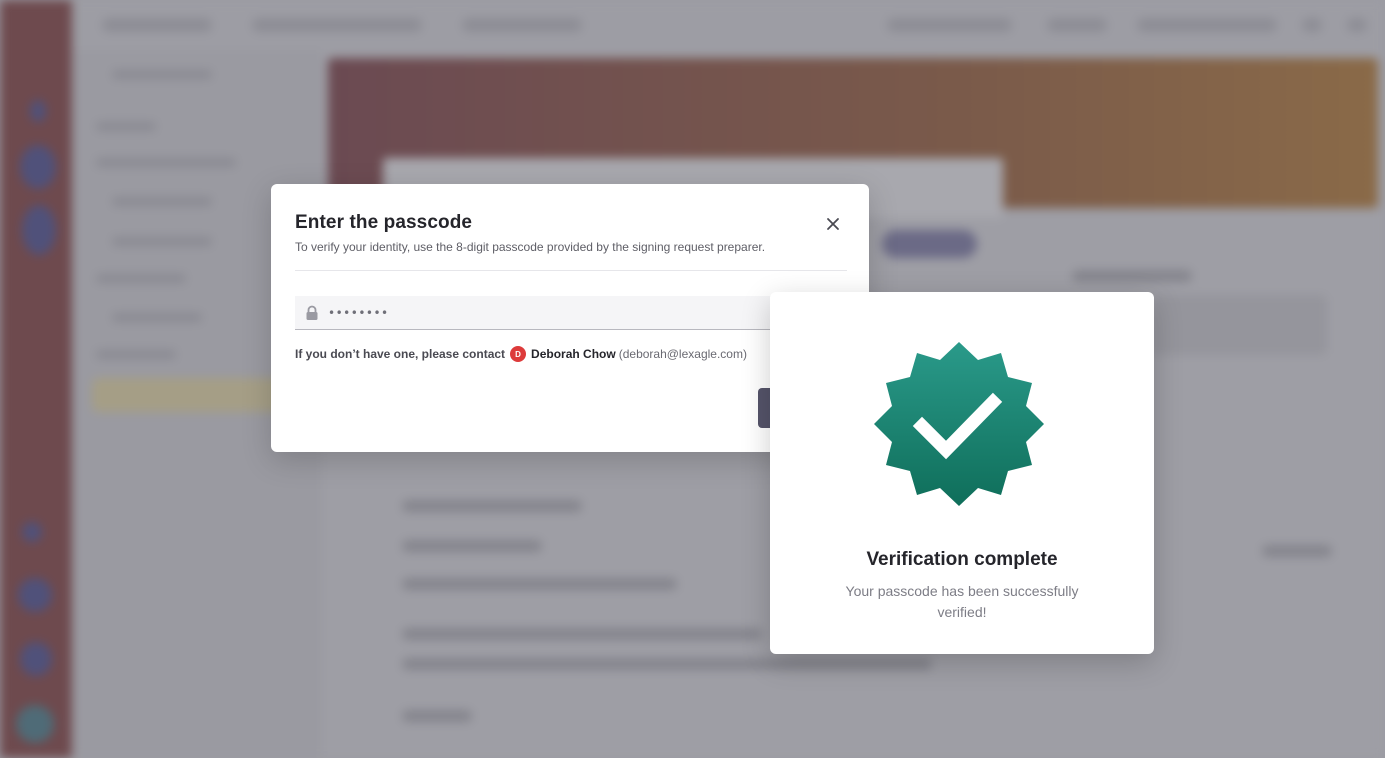  Describe the element at coordinates (400, 354) in the screenshot. I see `contact-lead-text: If you don’t have one, please contact` at that location.